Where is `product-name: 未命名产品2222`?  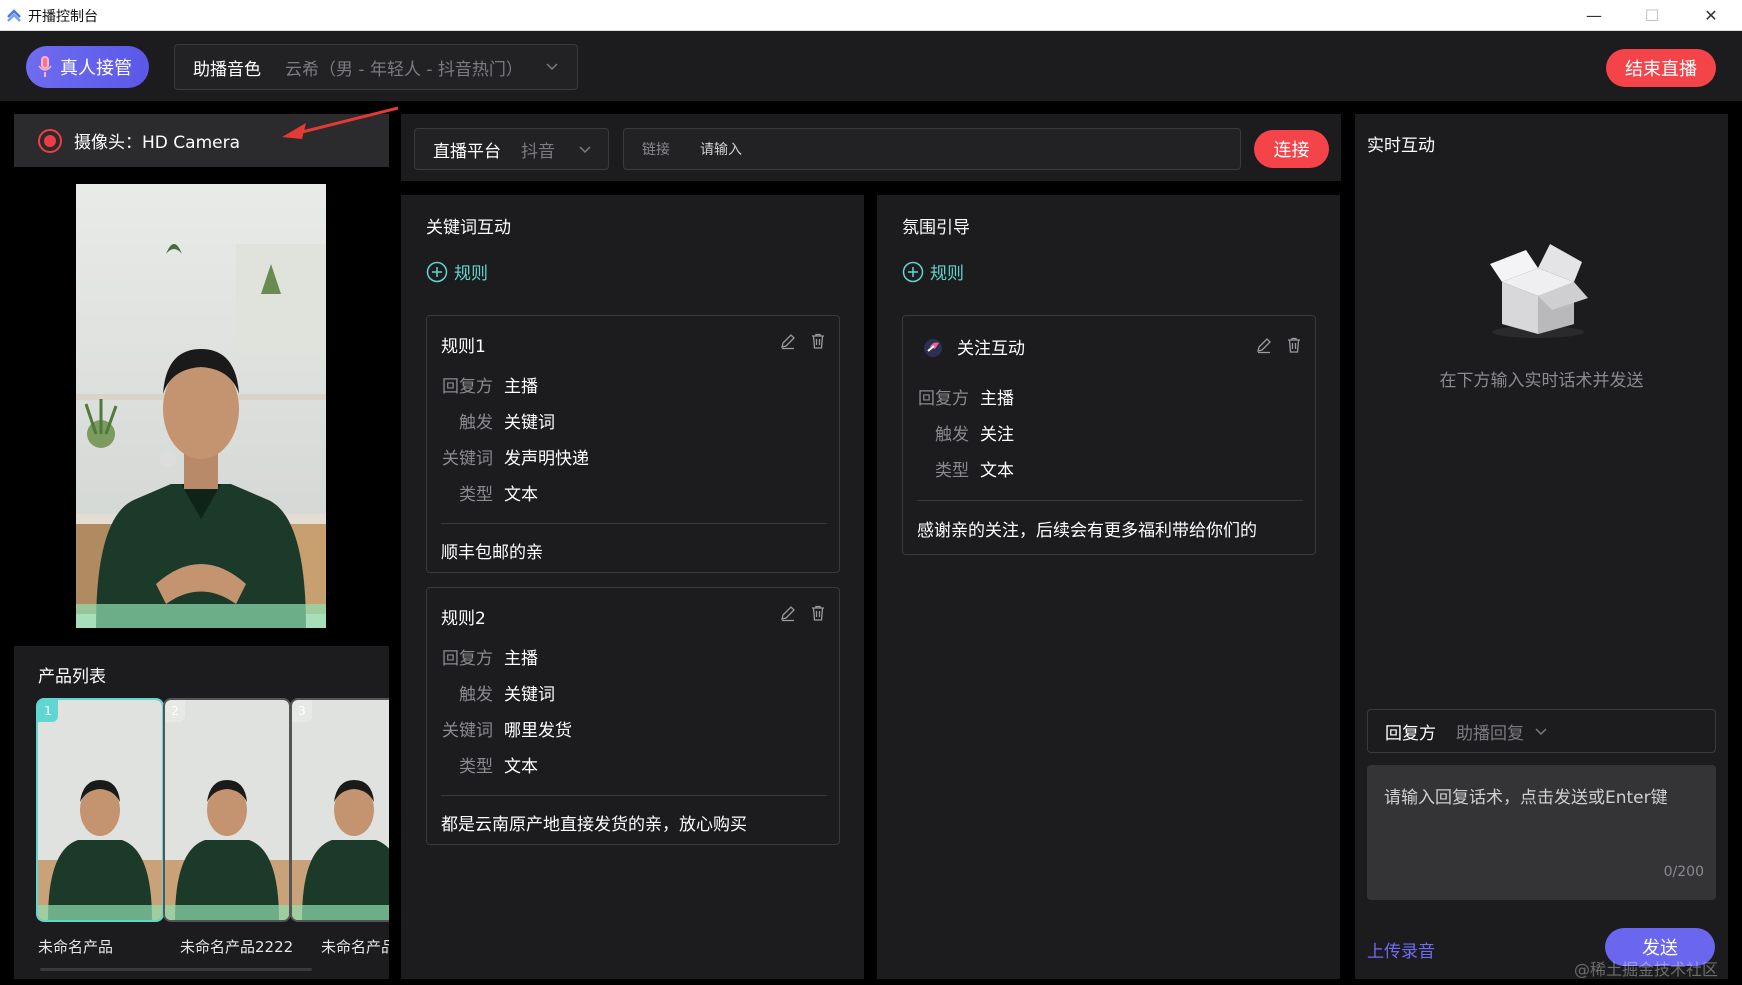 product-name: 未命名产品2222 is located at coordinates (237, 947).